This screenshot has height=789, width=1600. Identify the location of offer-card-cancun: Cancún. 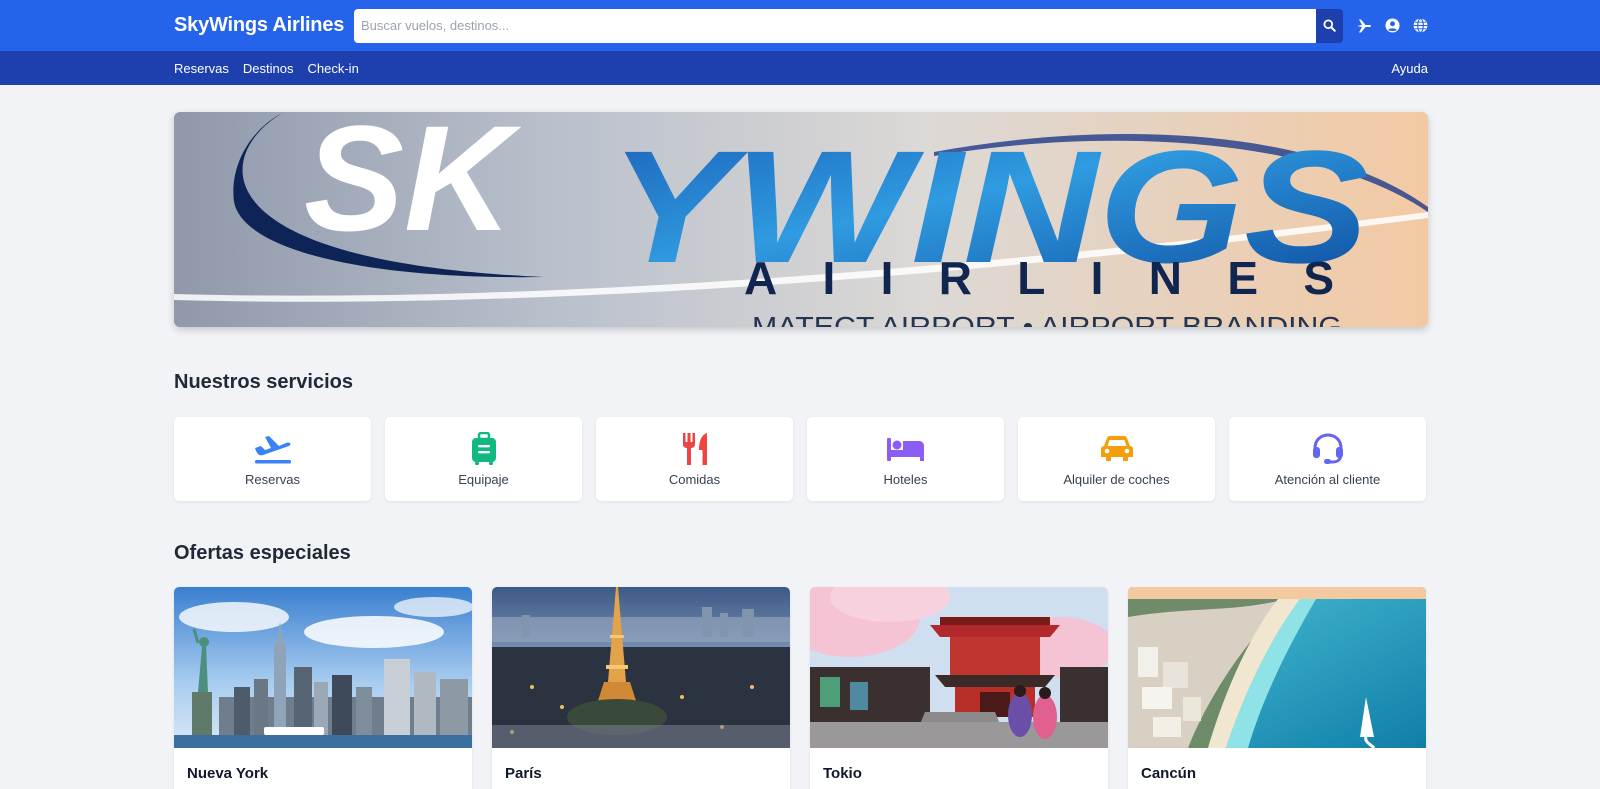
(1277, 688).